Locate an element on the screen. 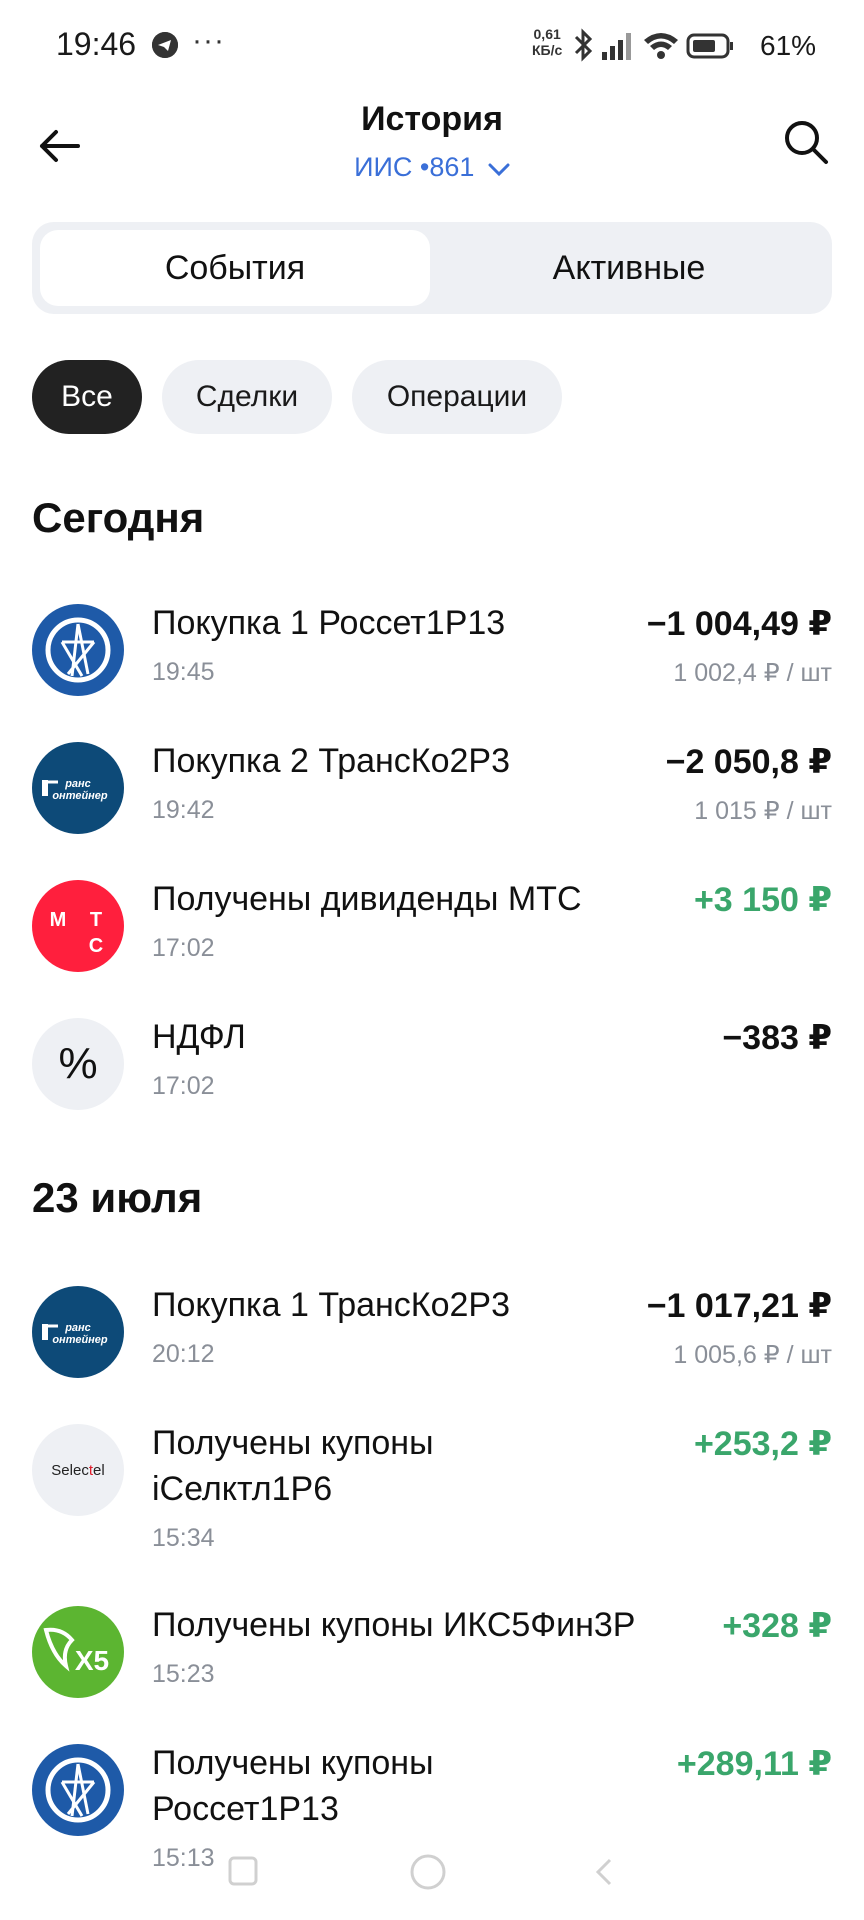  item-time: 15:13 is located at coordinates (183, 1858).